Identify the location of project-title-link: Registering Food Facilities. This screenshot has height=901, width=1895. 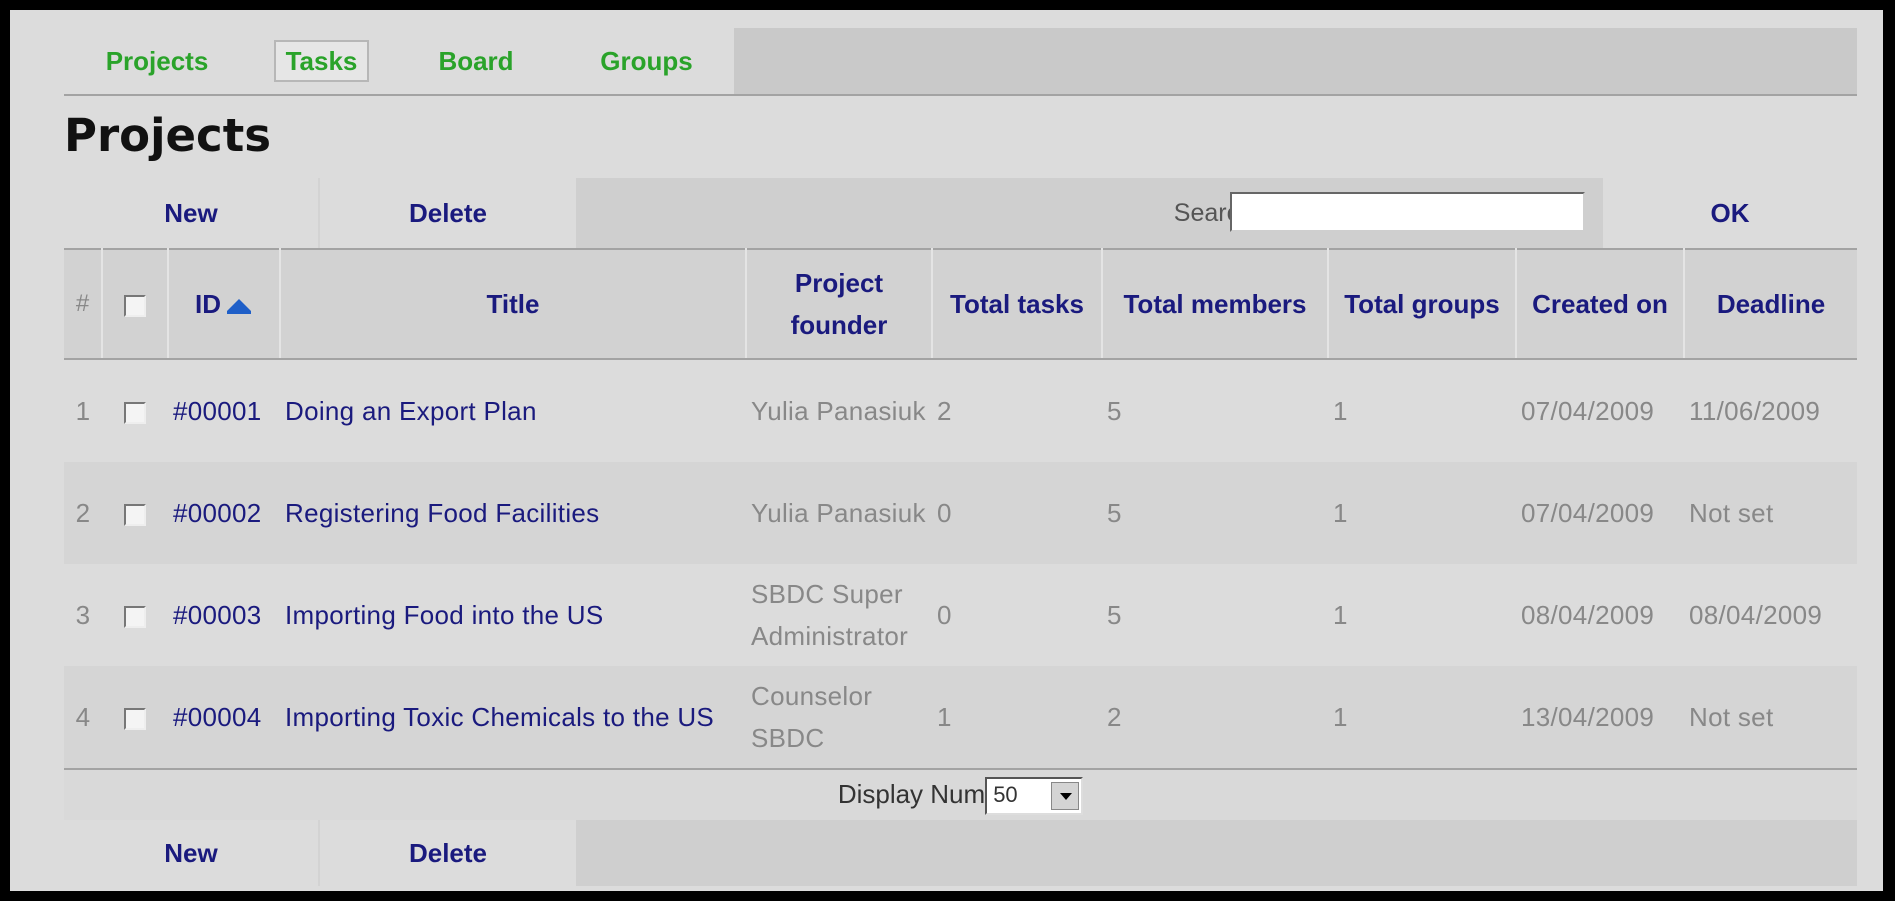
(513, 513).